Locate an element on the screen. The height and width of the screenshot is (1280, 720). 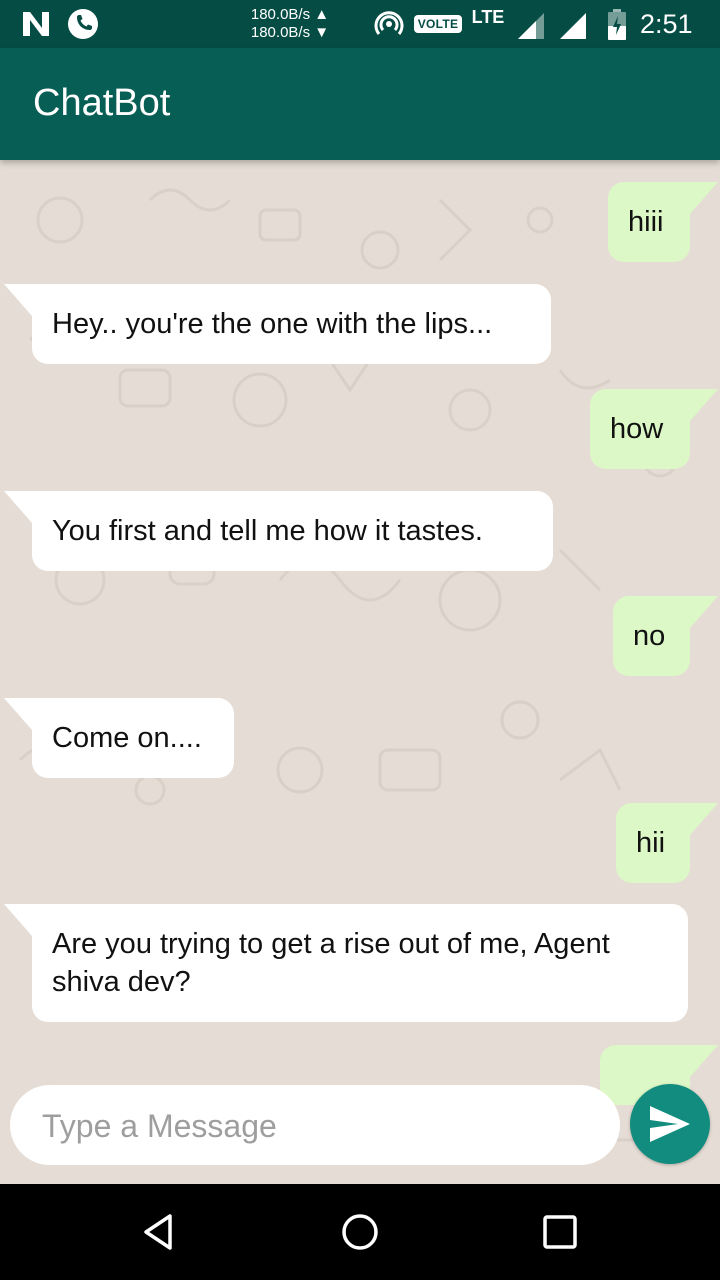
outgoing-message: how is located at coordinates (654, 429).